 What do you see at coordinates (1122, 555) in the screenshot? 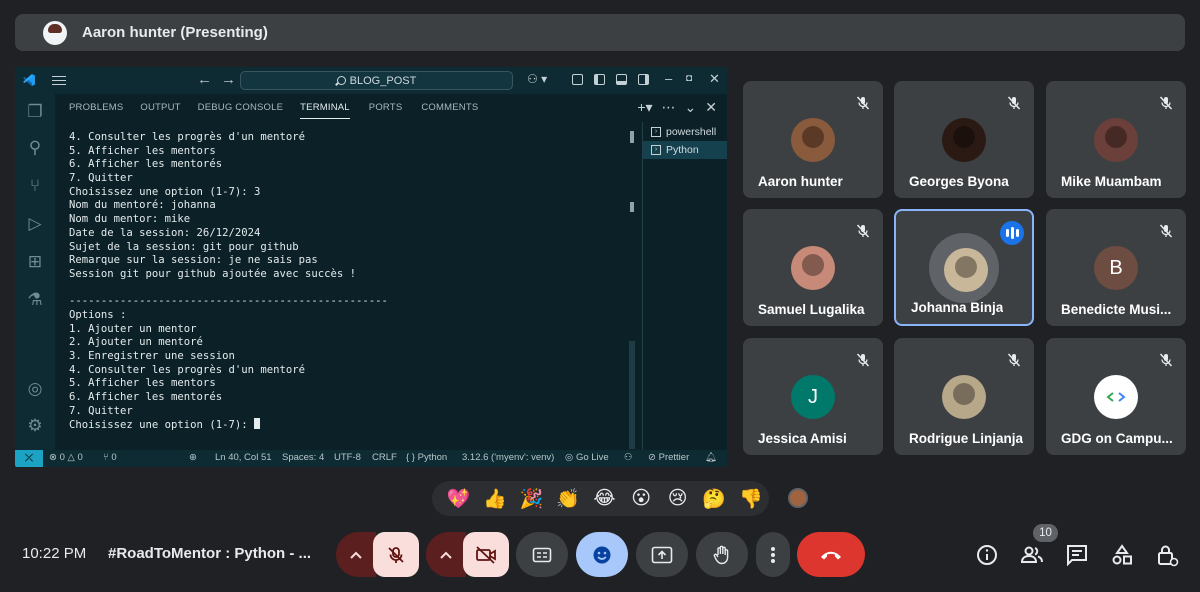
I see `activities-icon` at bounding box center [1122, 555].